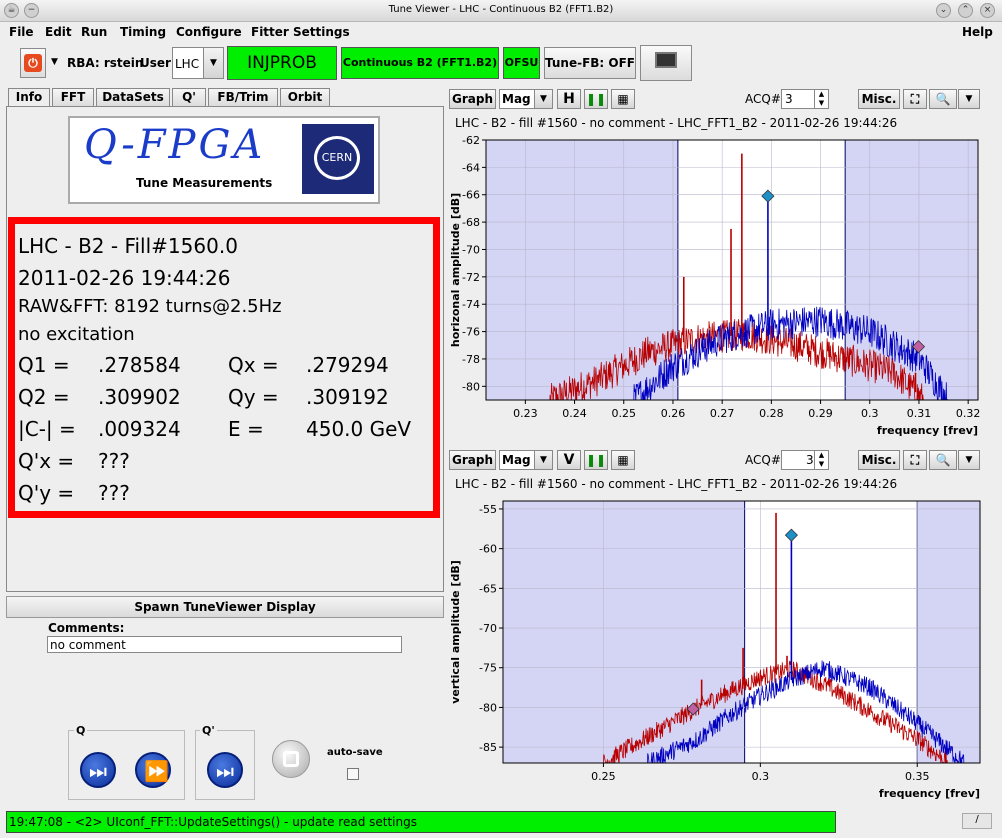 The image size is (1002, 838). What do you see at coordinates (338, 159) in the screenshot?
I see `cern-logo: CERN` at bounding box center [338, 159].